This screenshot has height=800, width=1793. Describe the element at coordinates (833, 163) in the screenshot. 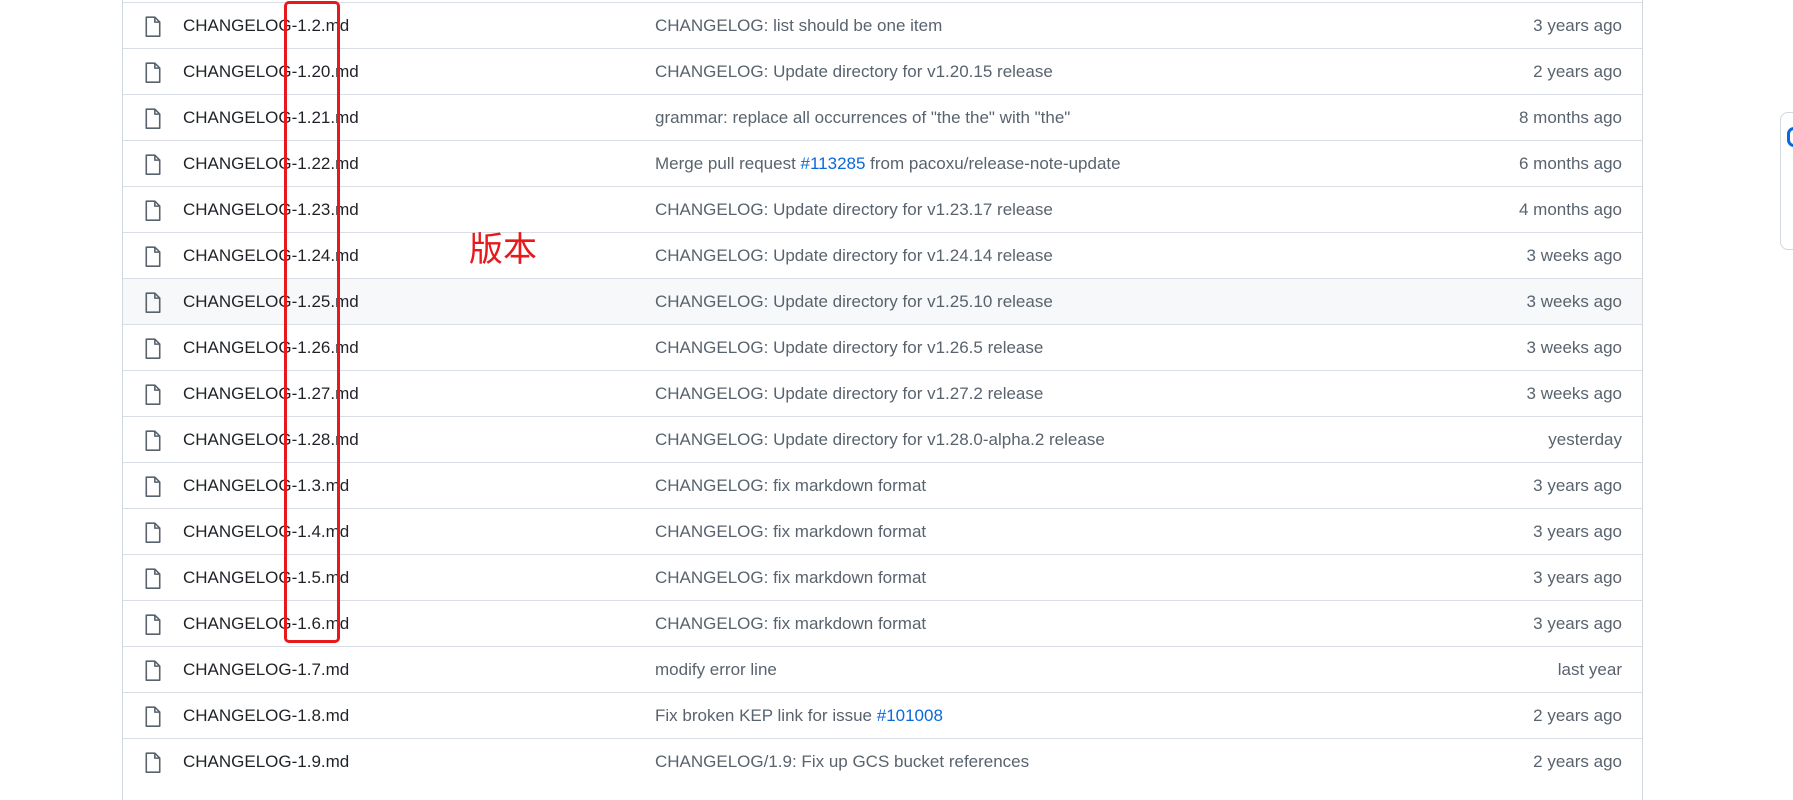

I see `pull-request-link: #113285` at that location.